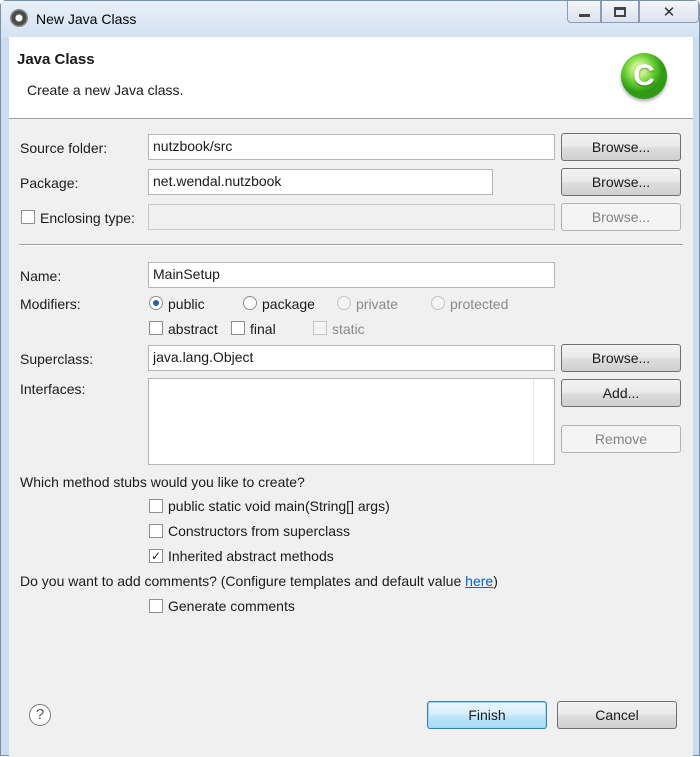 The height and width of the screenshot is (757, 700). What do you see at coordinates (351, 421) in the screenshot?
I see `interfaces-list` at bounding box center [351, 421].